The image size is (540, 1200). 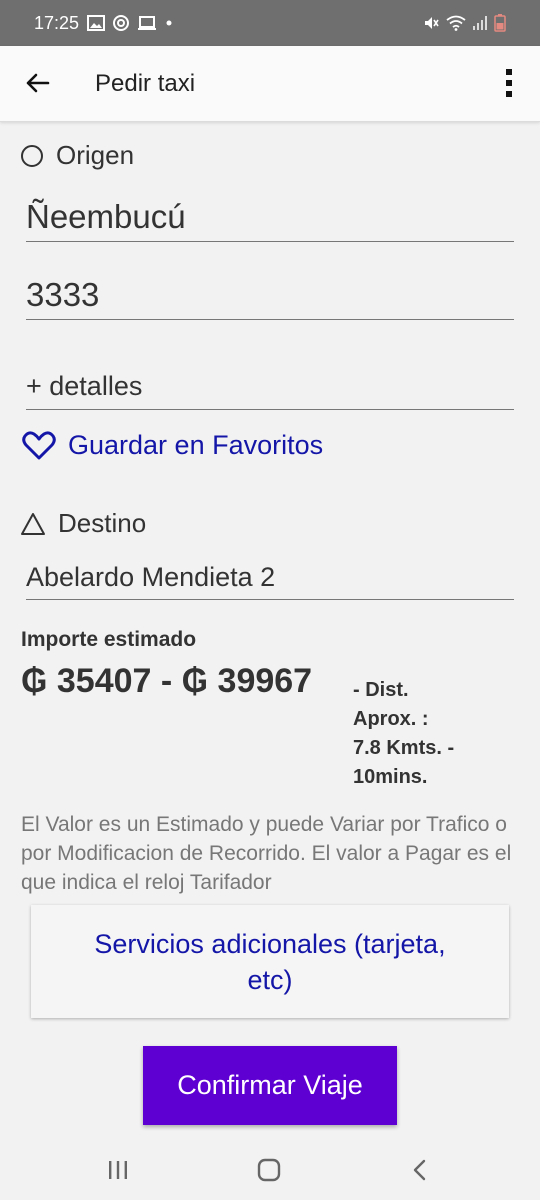 What do you see at coordinates (270, 961) in the screenshot?
I see `additional-services-button: Servicios adicionales (tarjeta, etc)` at bounding box center [270, 961].